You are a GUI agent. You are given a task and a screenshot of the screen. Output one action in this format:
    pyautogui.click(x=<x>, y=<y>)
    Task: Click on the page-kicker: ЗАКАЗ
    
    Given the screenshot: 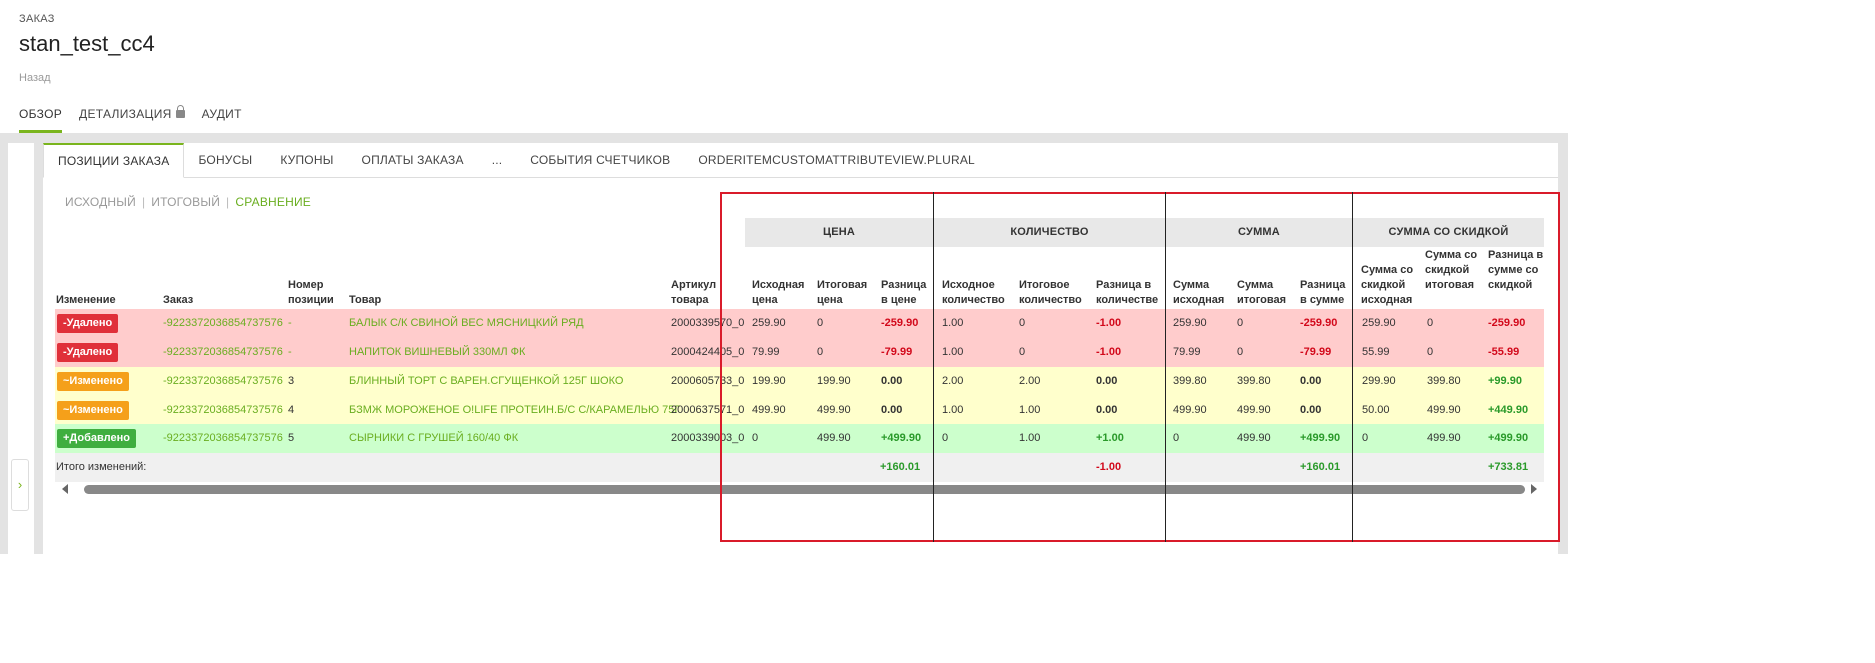 What is the action you would take?
    pyautogui.click(x=37, y=19)
    